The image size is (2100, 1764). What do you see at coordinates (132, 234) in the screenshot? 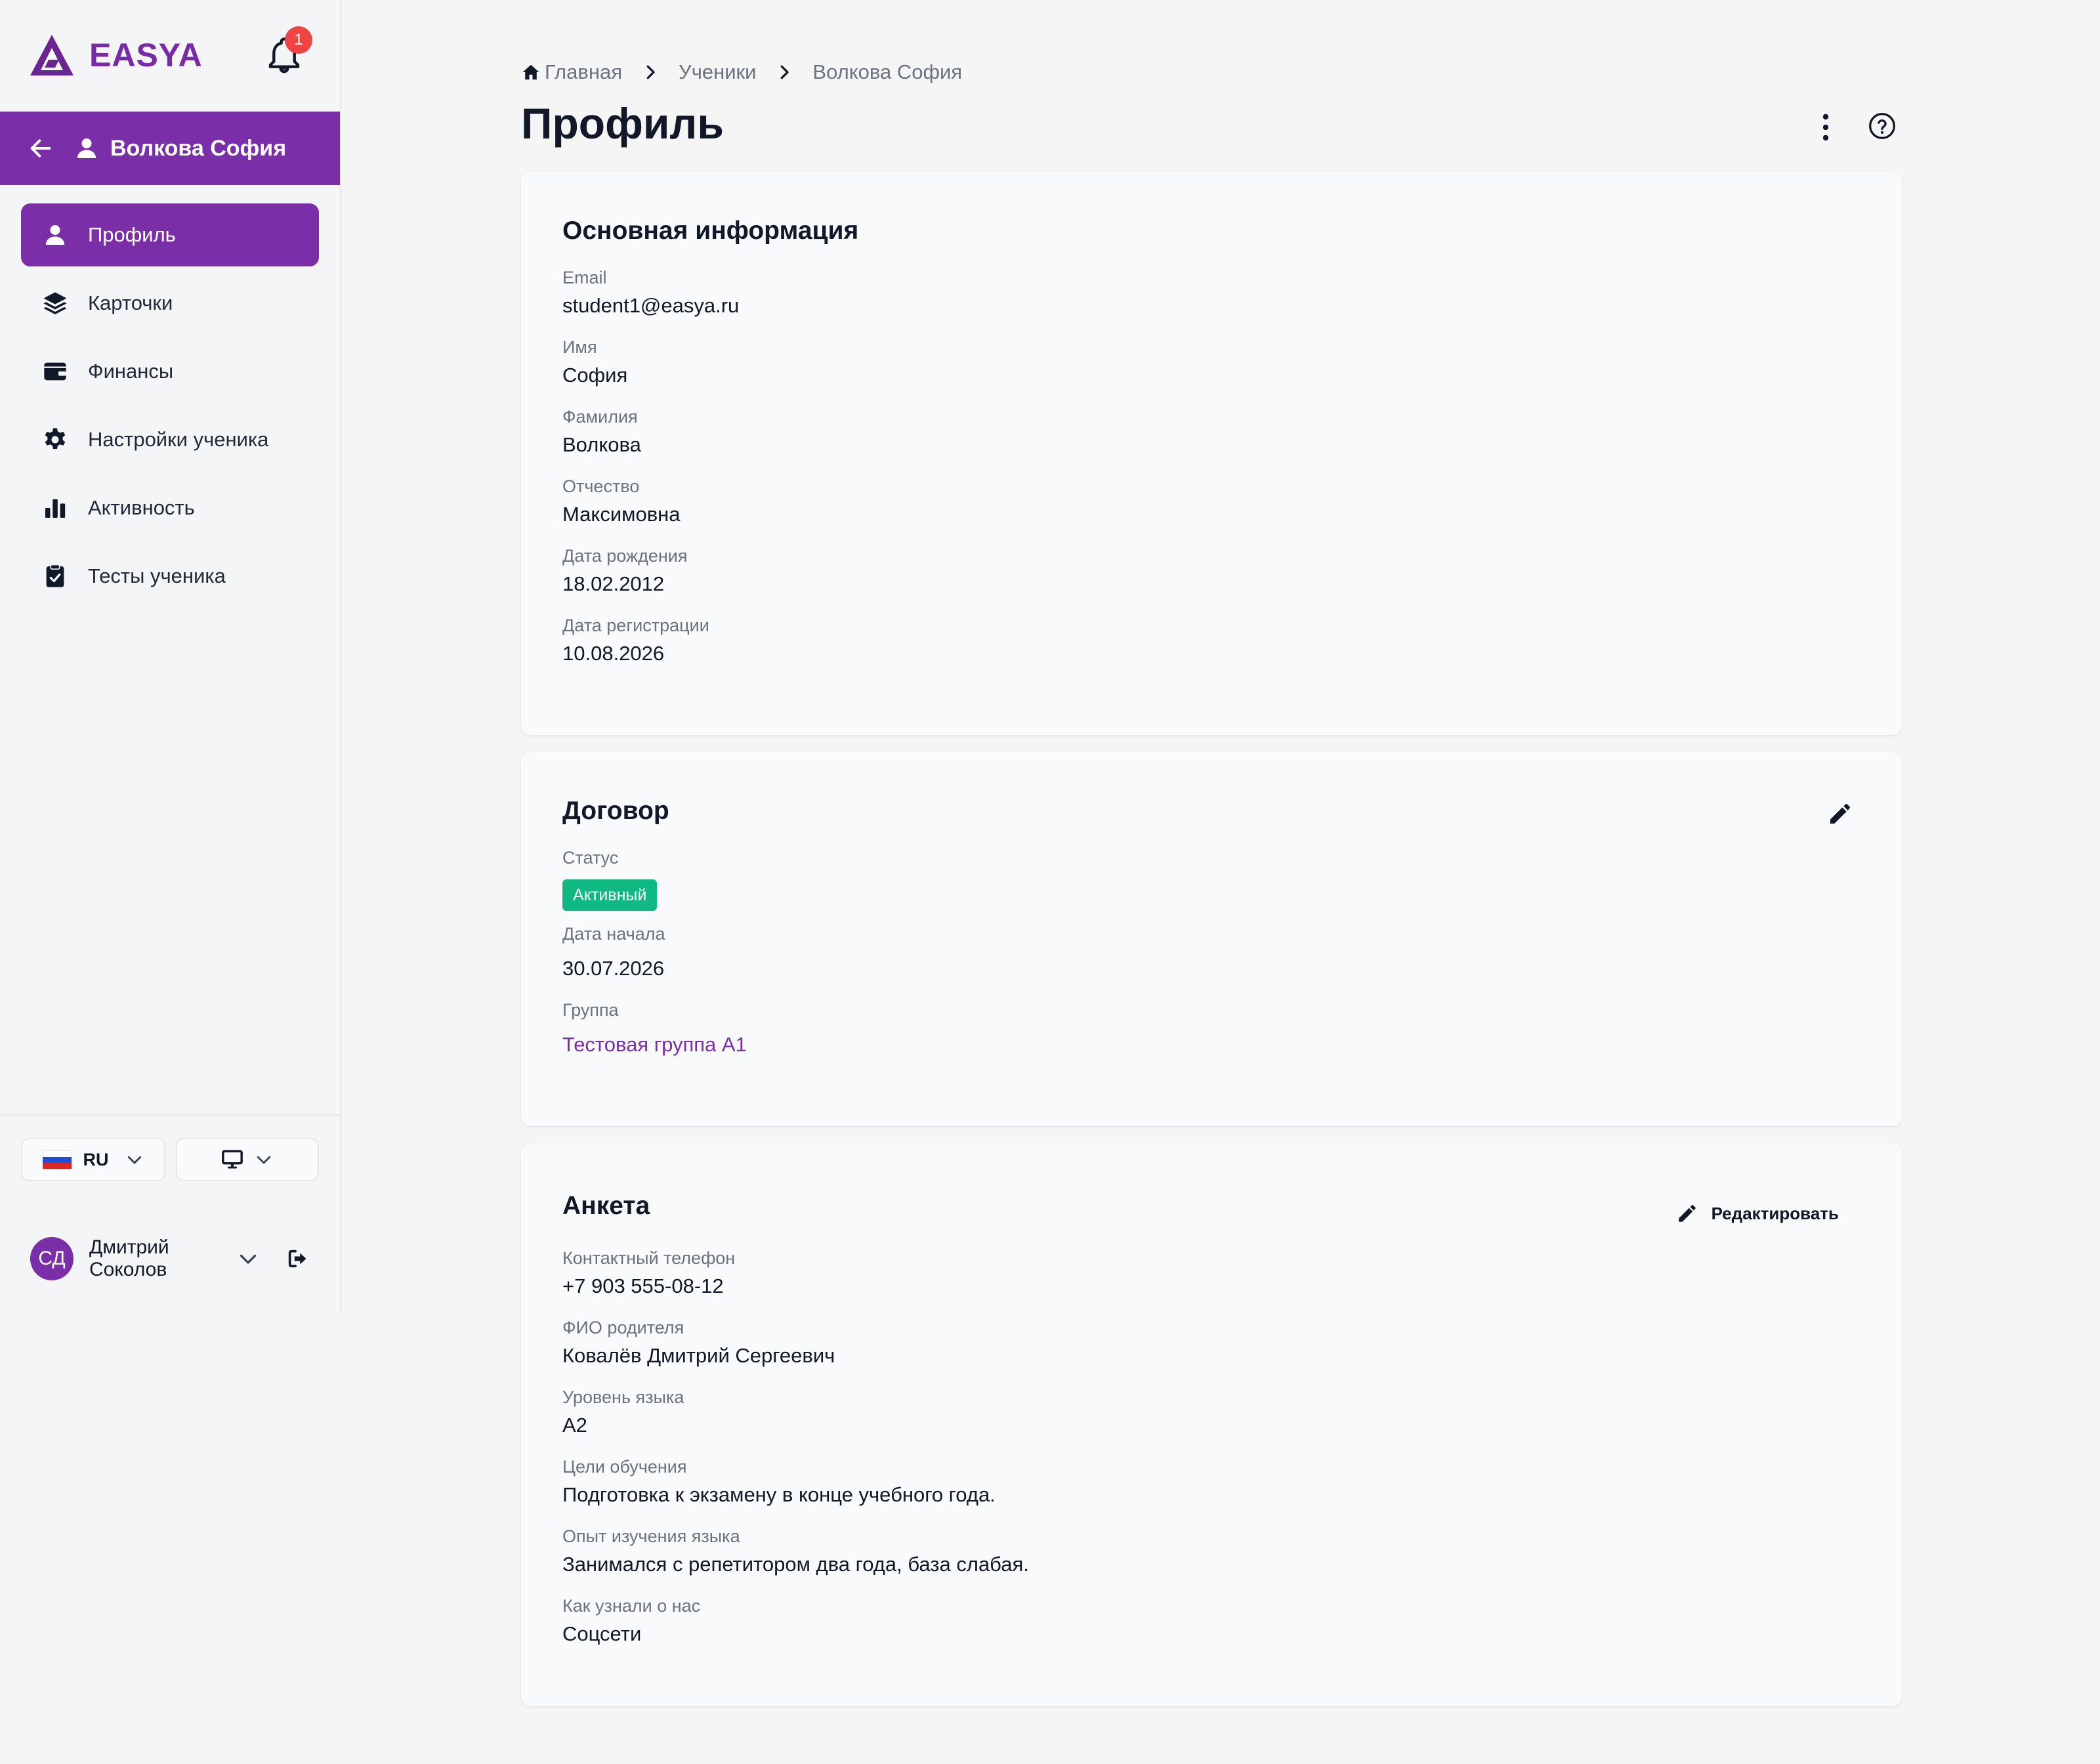
I see `sidebar-item-label: Профиль` at bounding box center [132, 234].